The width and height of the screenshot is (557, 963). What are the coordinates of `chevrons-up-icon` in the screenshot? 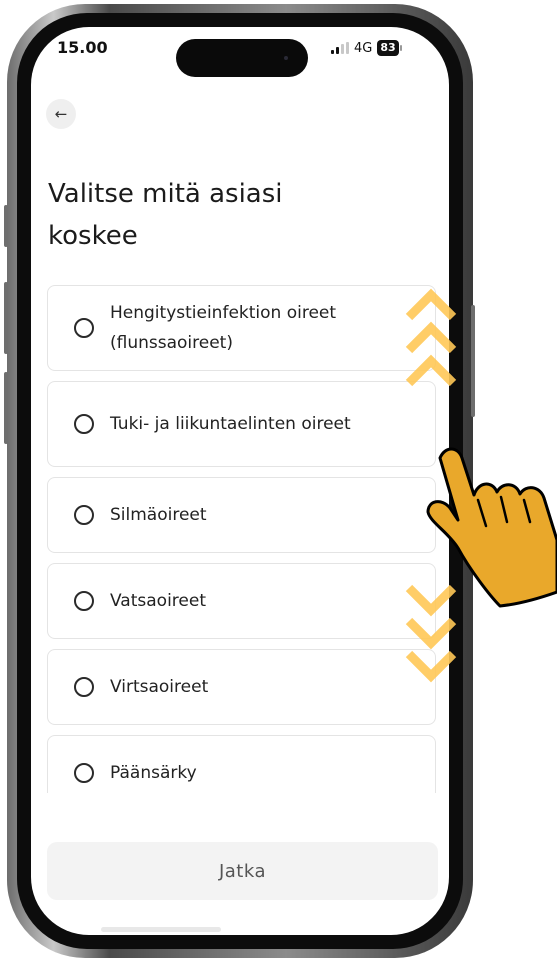 It's located at (431, 337).